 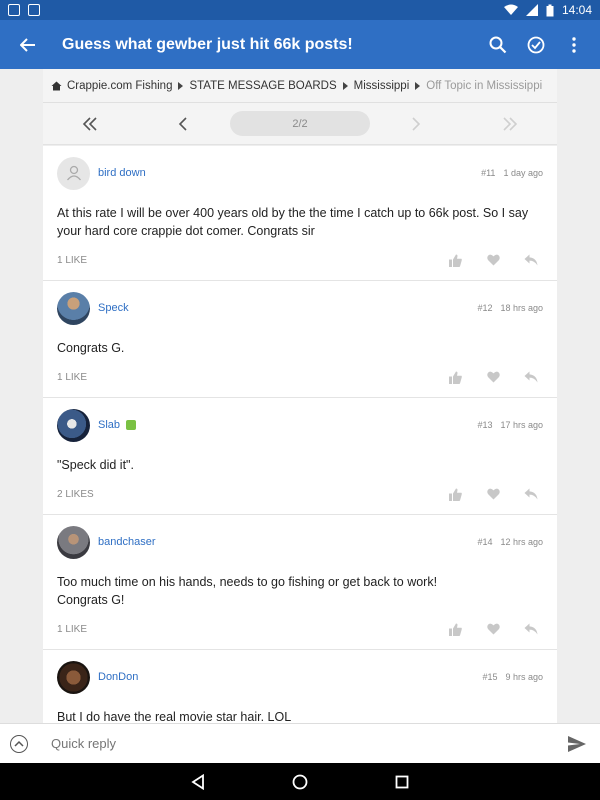 I want to click on app-bar: Guess what gewber just hit 66k posts!, so click(x=300, y=44).